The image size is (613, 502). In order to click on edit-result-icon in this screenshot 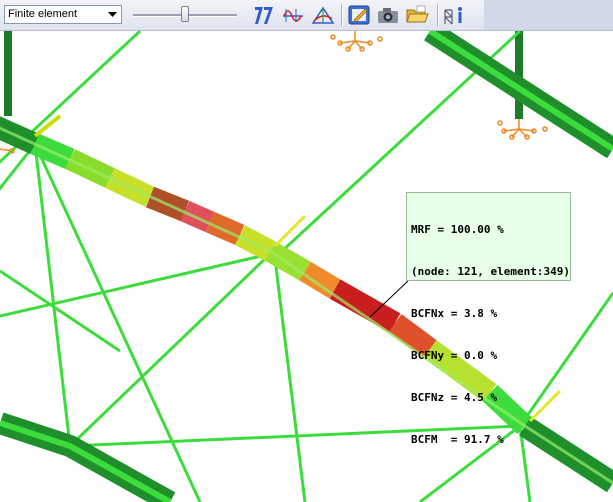, I will do `click(359, 15)`.